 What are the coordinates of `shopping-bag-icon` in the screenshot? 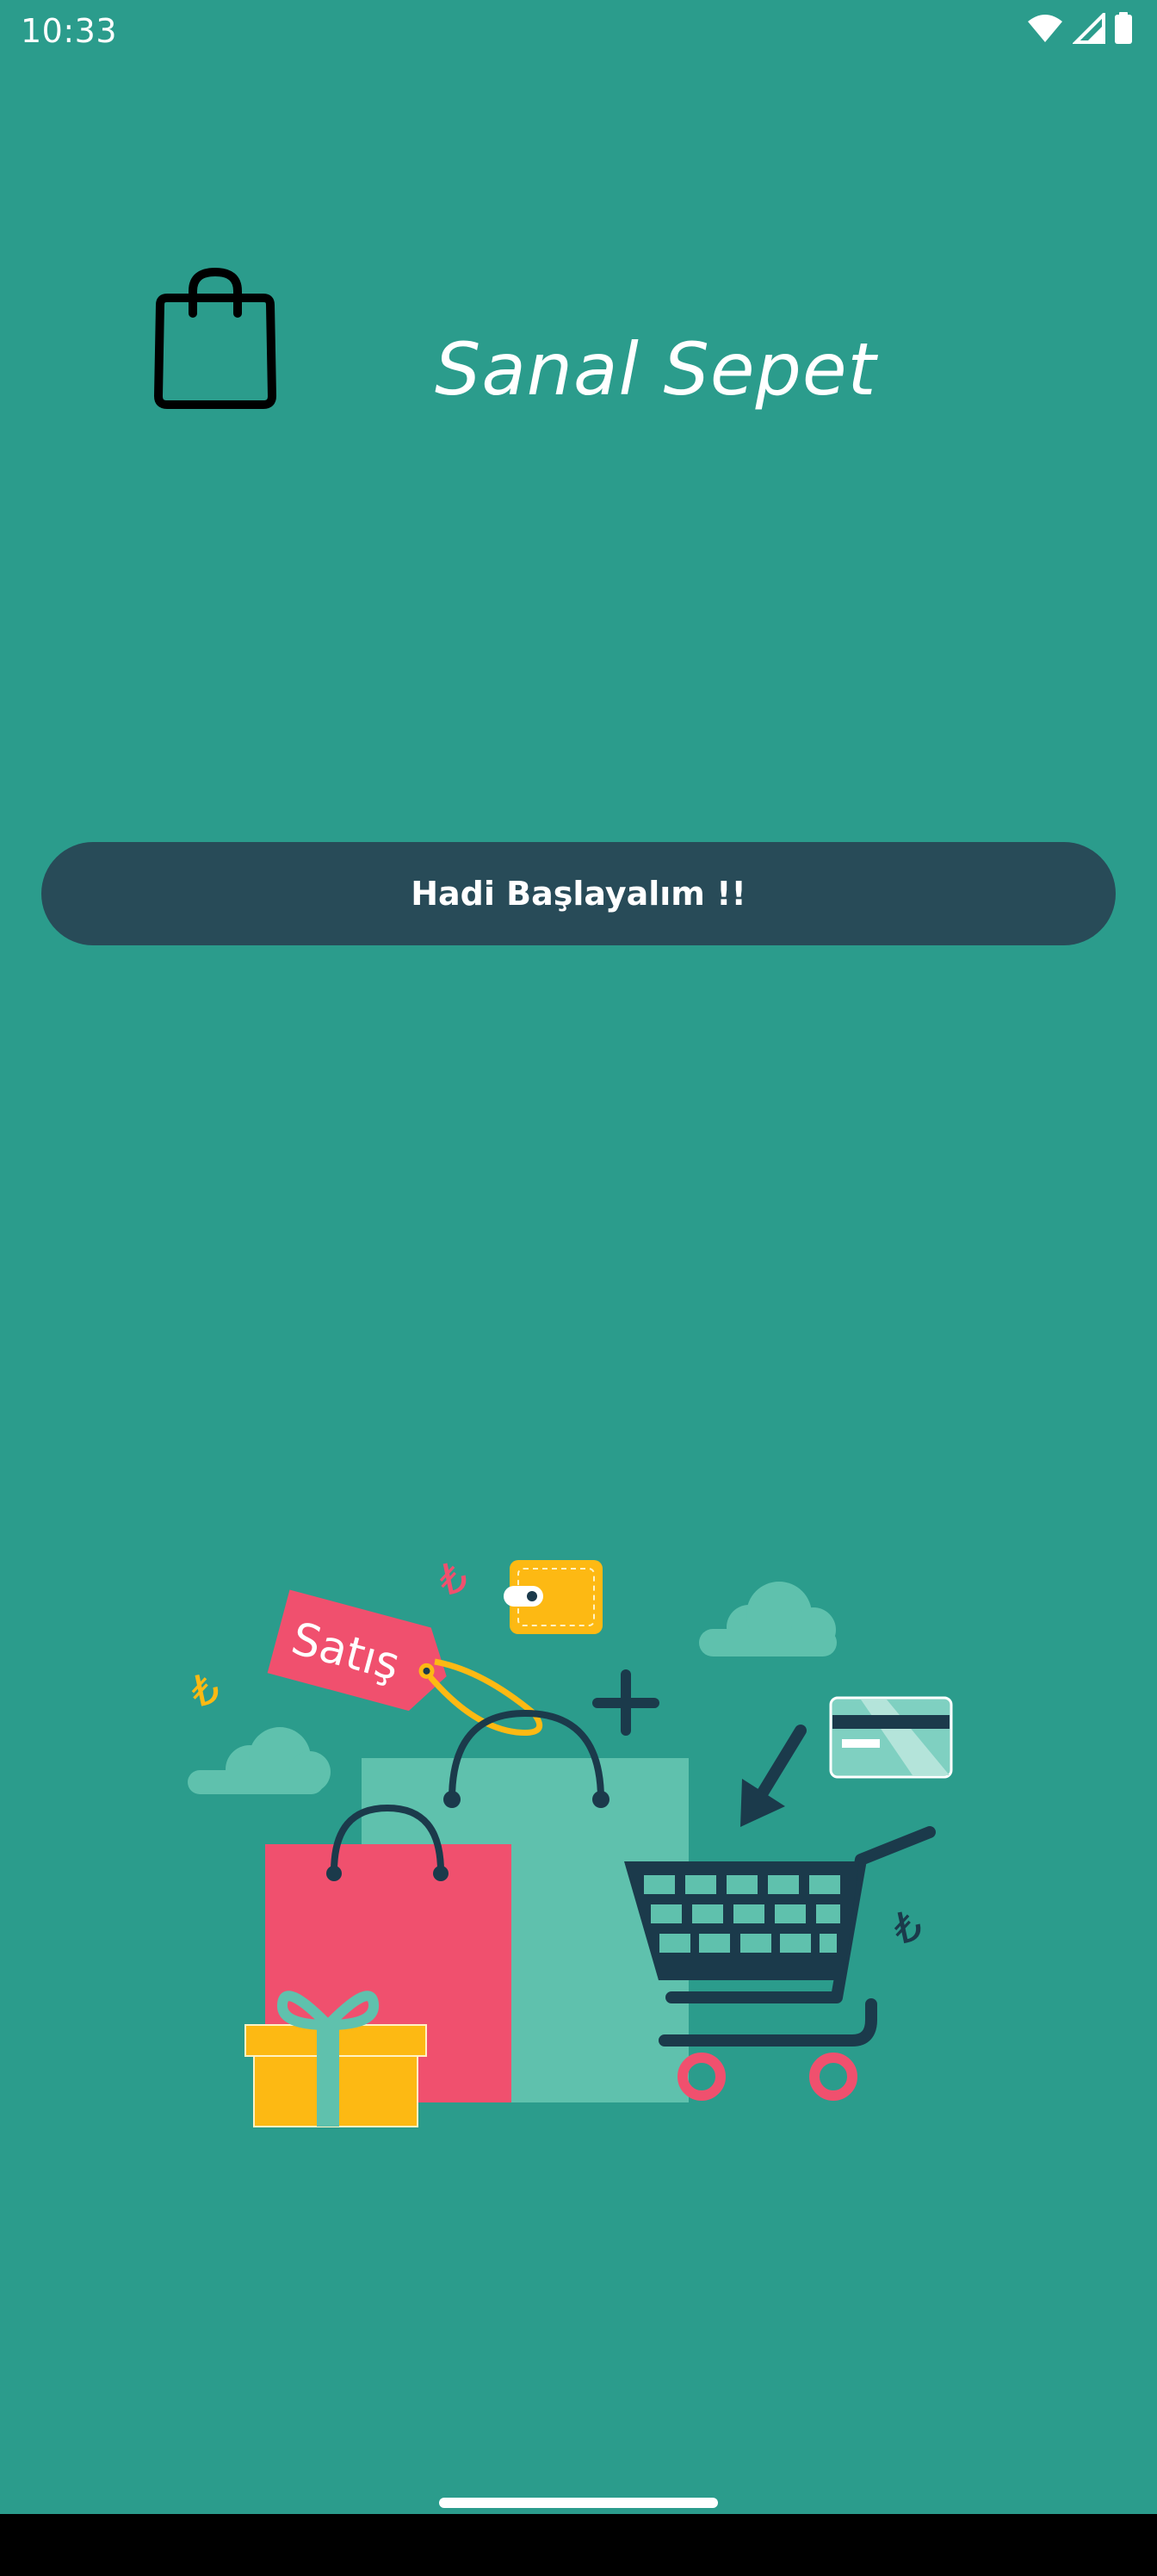 It's located at (215, 338).